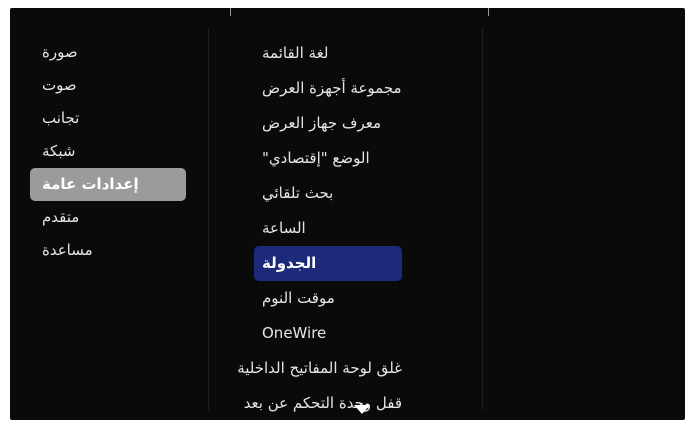  Describe the element at coordinates (328, 193) in the screenshot. I see `submenu-item-auto-search: بحث تلقائي` at that location.